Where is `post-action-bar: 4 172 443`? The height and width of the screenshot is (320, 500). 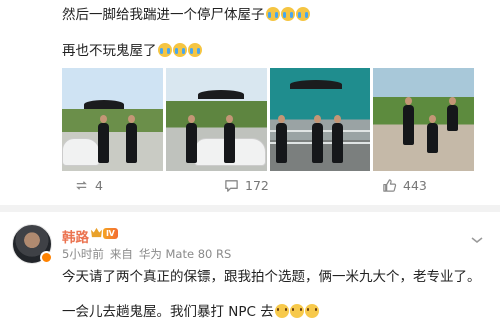 post-action-bar: 4 172 443 is located at coordinates (268, 187).